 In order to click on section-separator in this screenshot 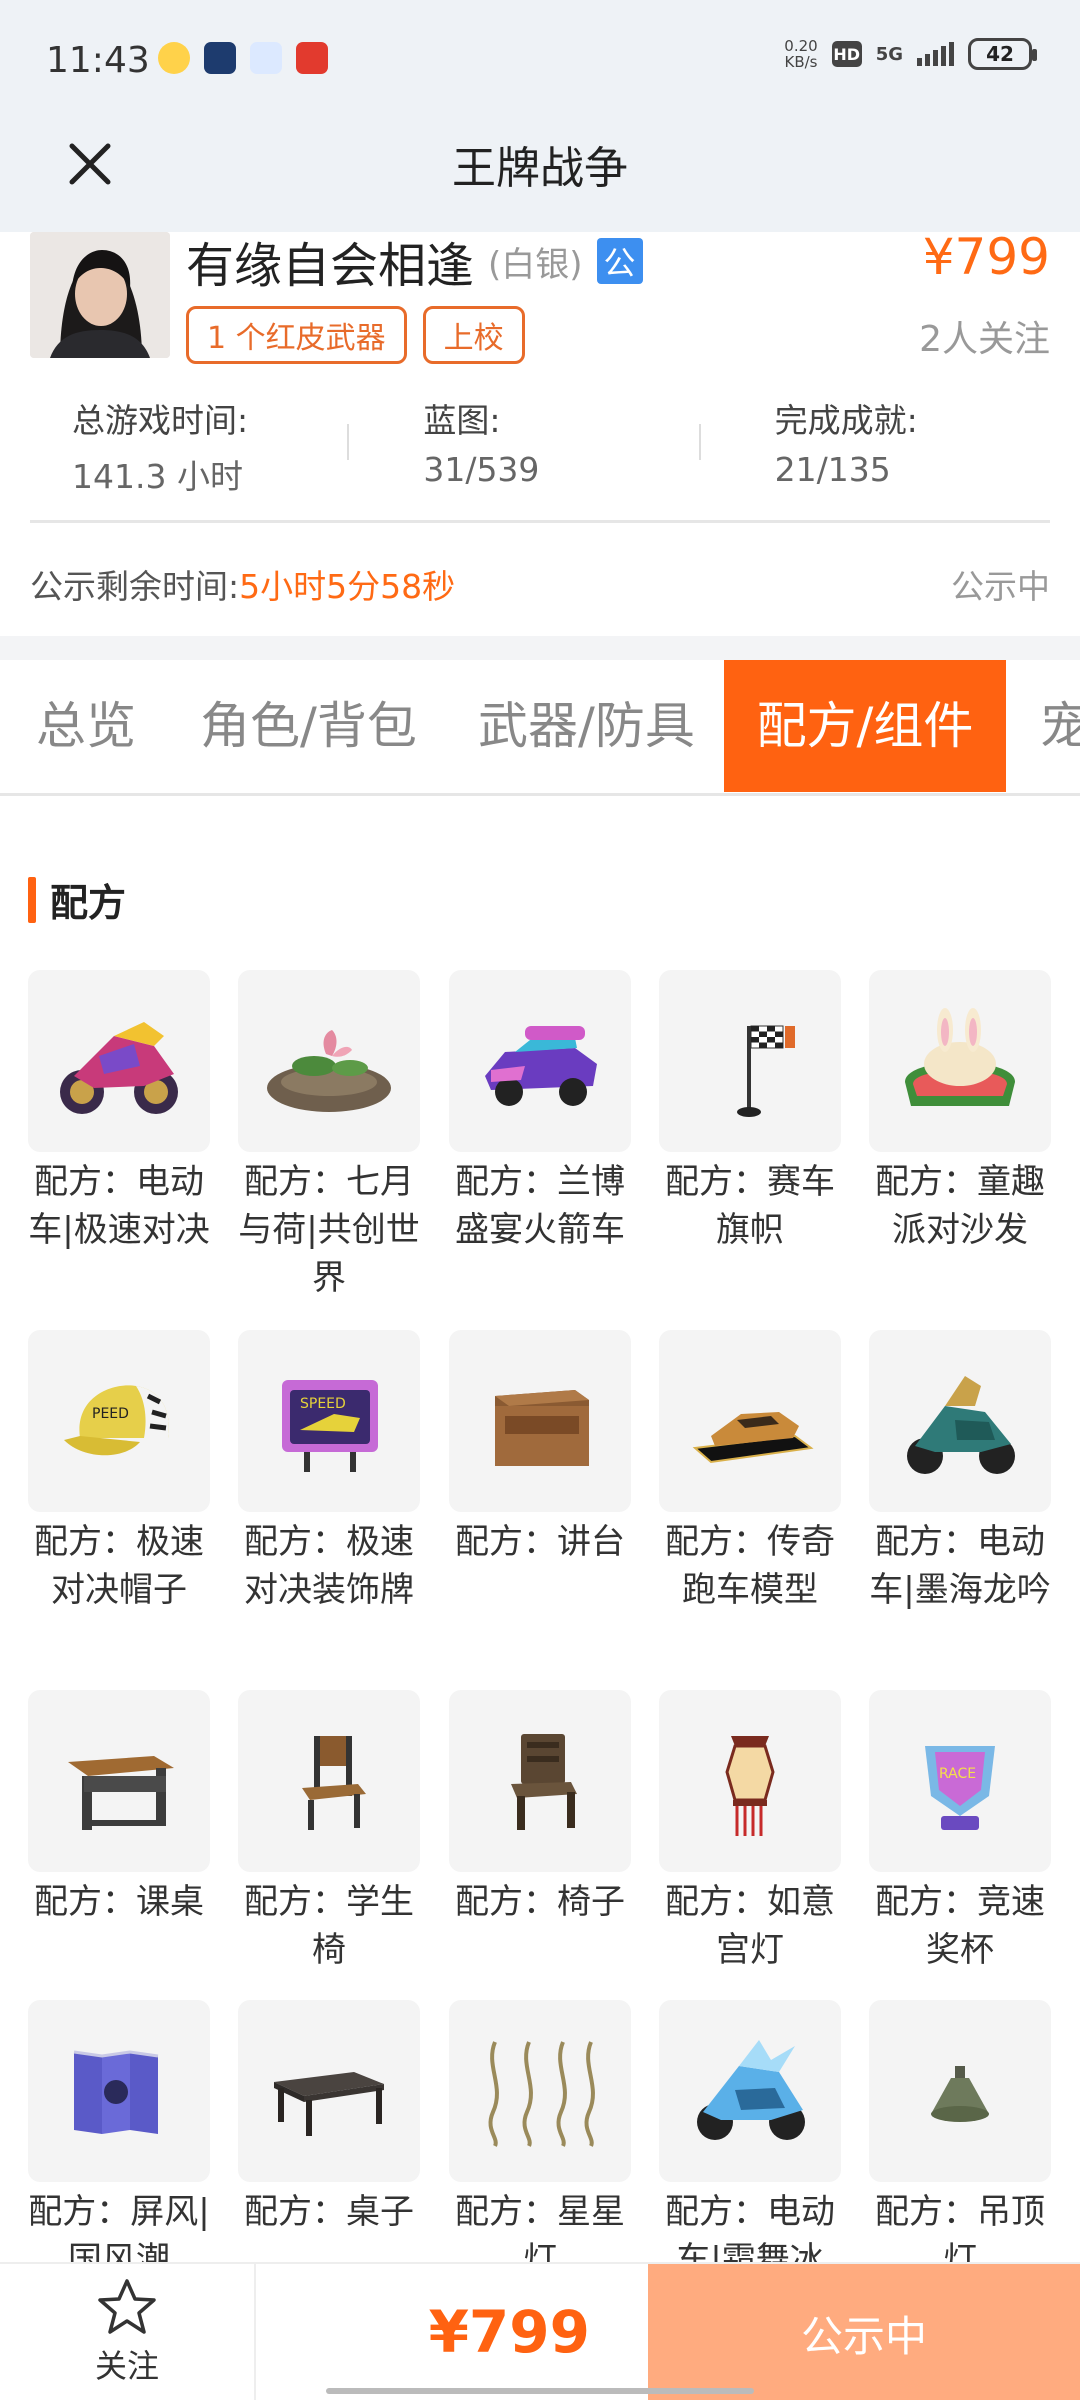, I will do `click(540, 648)`.